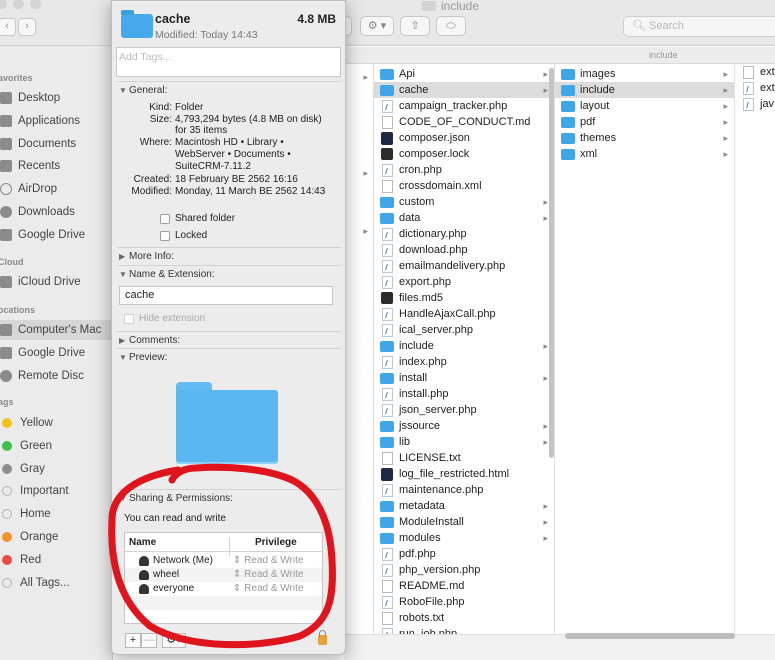  Describe the element at coordinates (176, 498) in the screenshot. I see `sharing-permissions-toggle: ▼ Sharing & Permissions:` at that location.